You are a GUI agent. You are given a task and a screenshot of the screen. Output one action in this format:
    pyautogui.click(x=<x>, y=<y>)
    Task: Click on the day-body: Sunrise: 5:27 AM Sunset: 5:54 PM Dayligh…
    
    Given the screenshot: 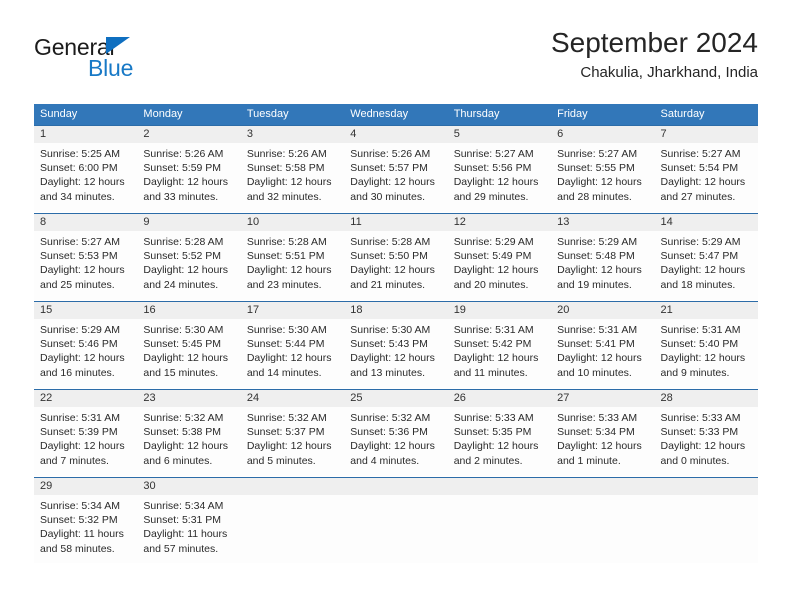 What is the action you would take?
    pyautogui.click(x=706, y=177)
    